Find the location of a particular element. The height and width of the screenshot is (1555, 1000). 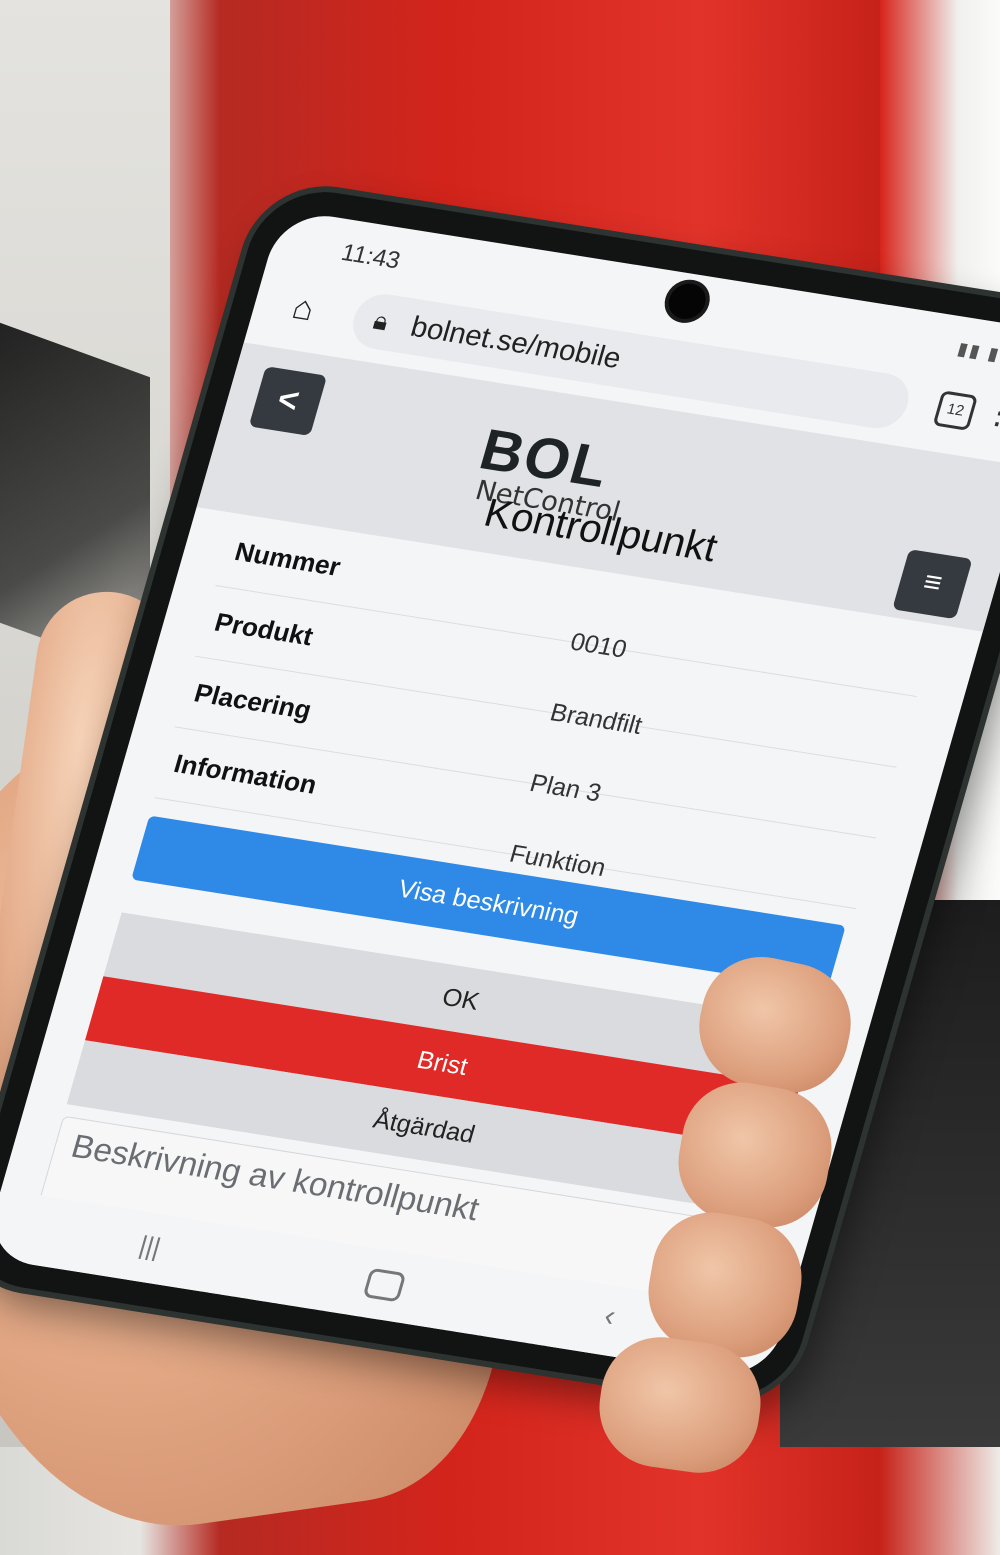

row-label: Produkt is located at coordinates (264, 629).